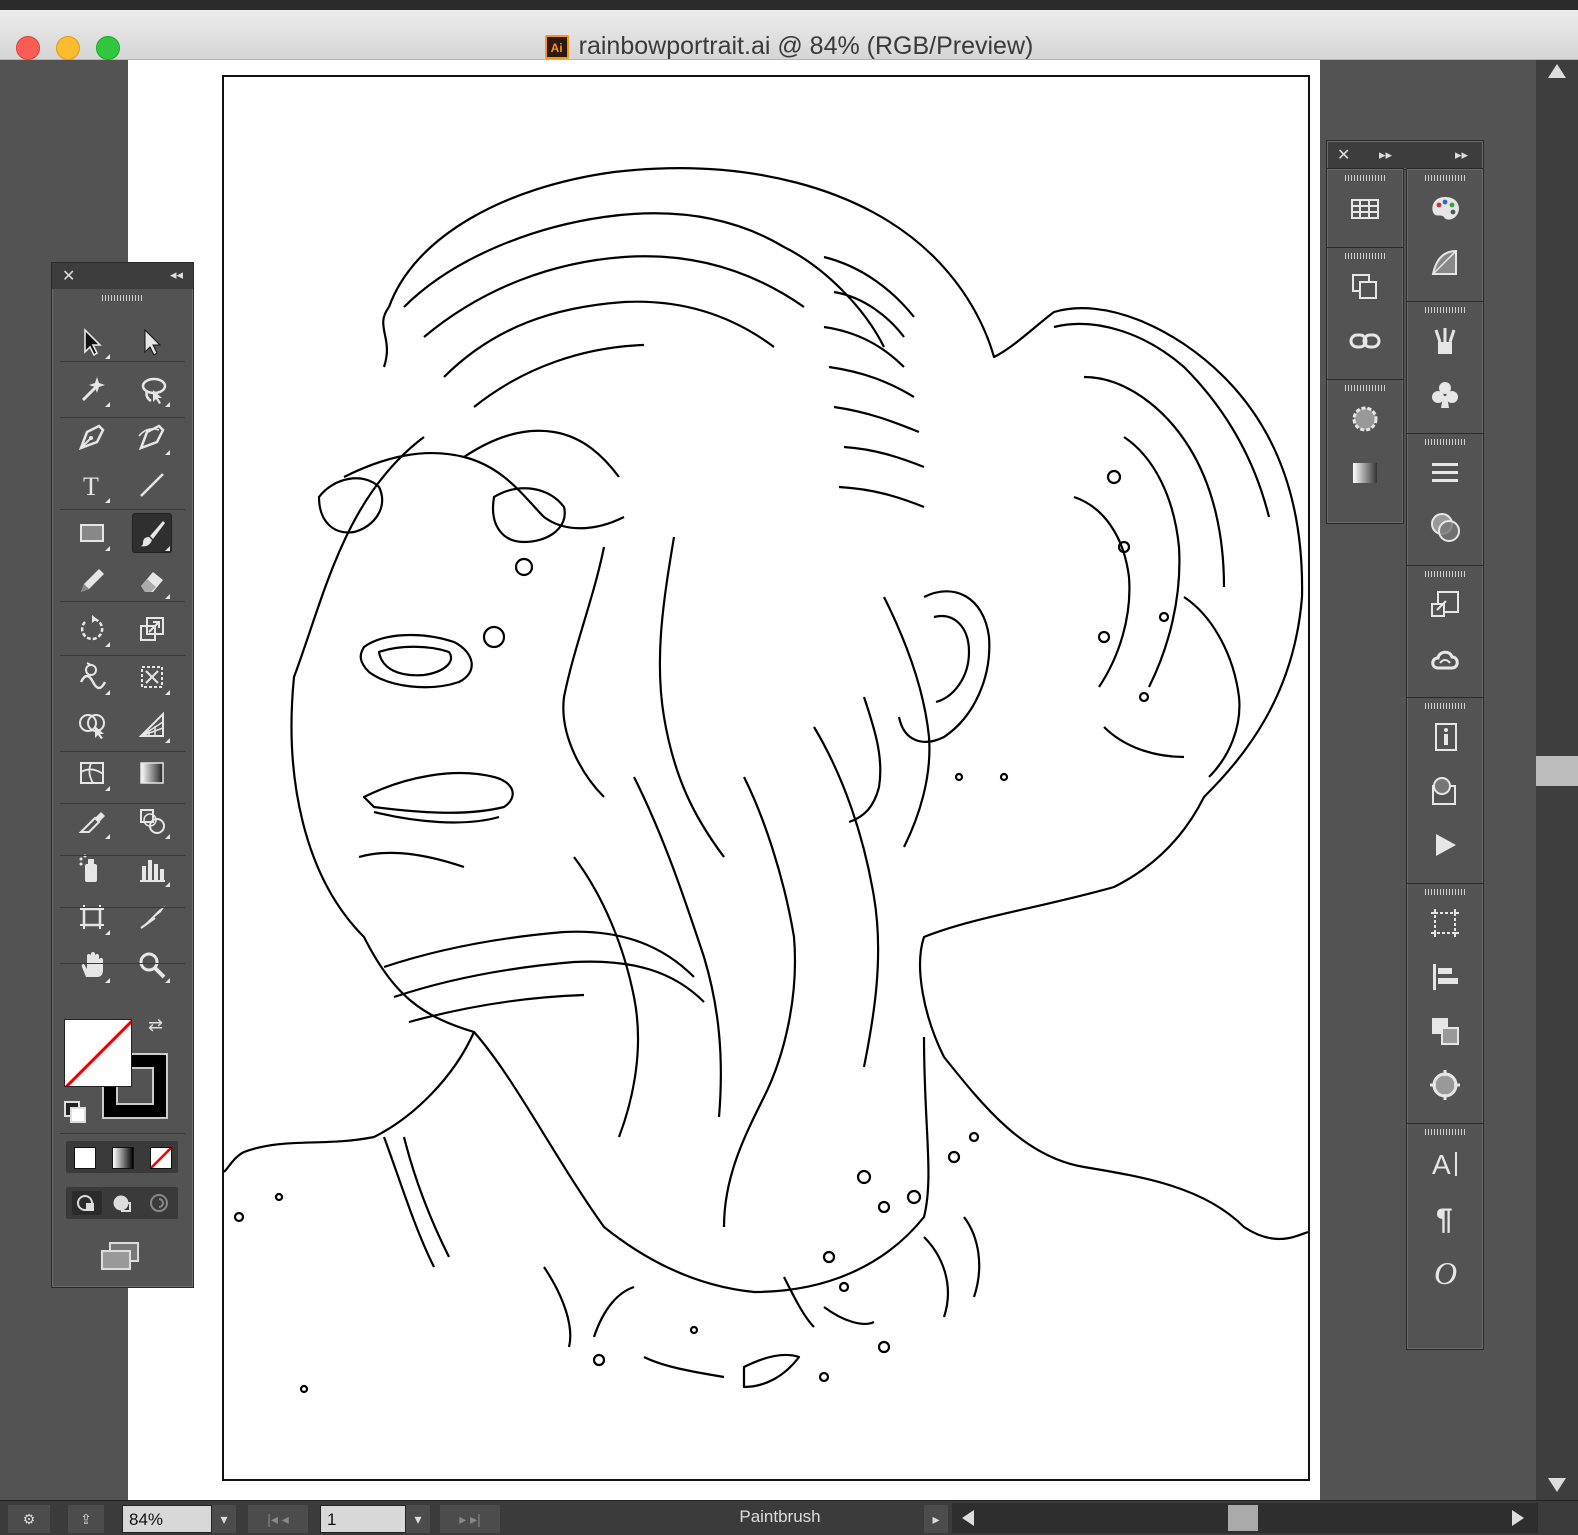  Describe the element at coordinates (92, 437) in the screenshot. I see `pen-tool` at that location.